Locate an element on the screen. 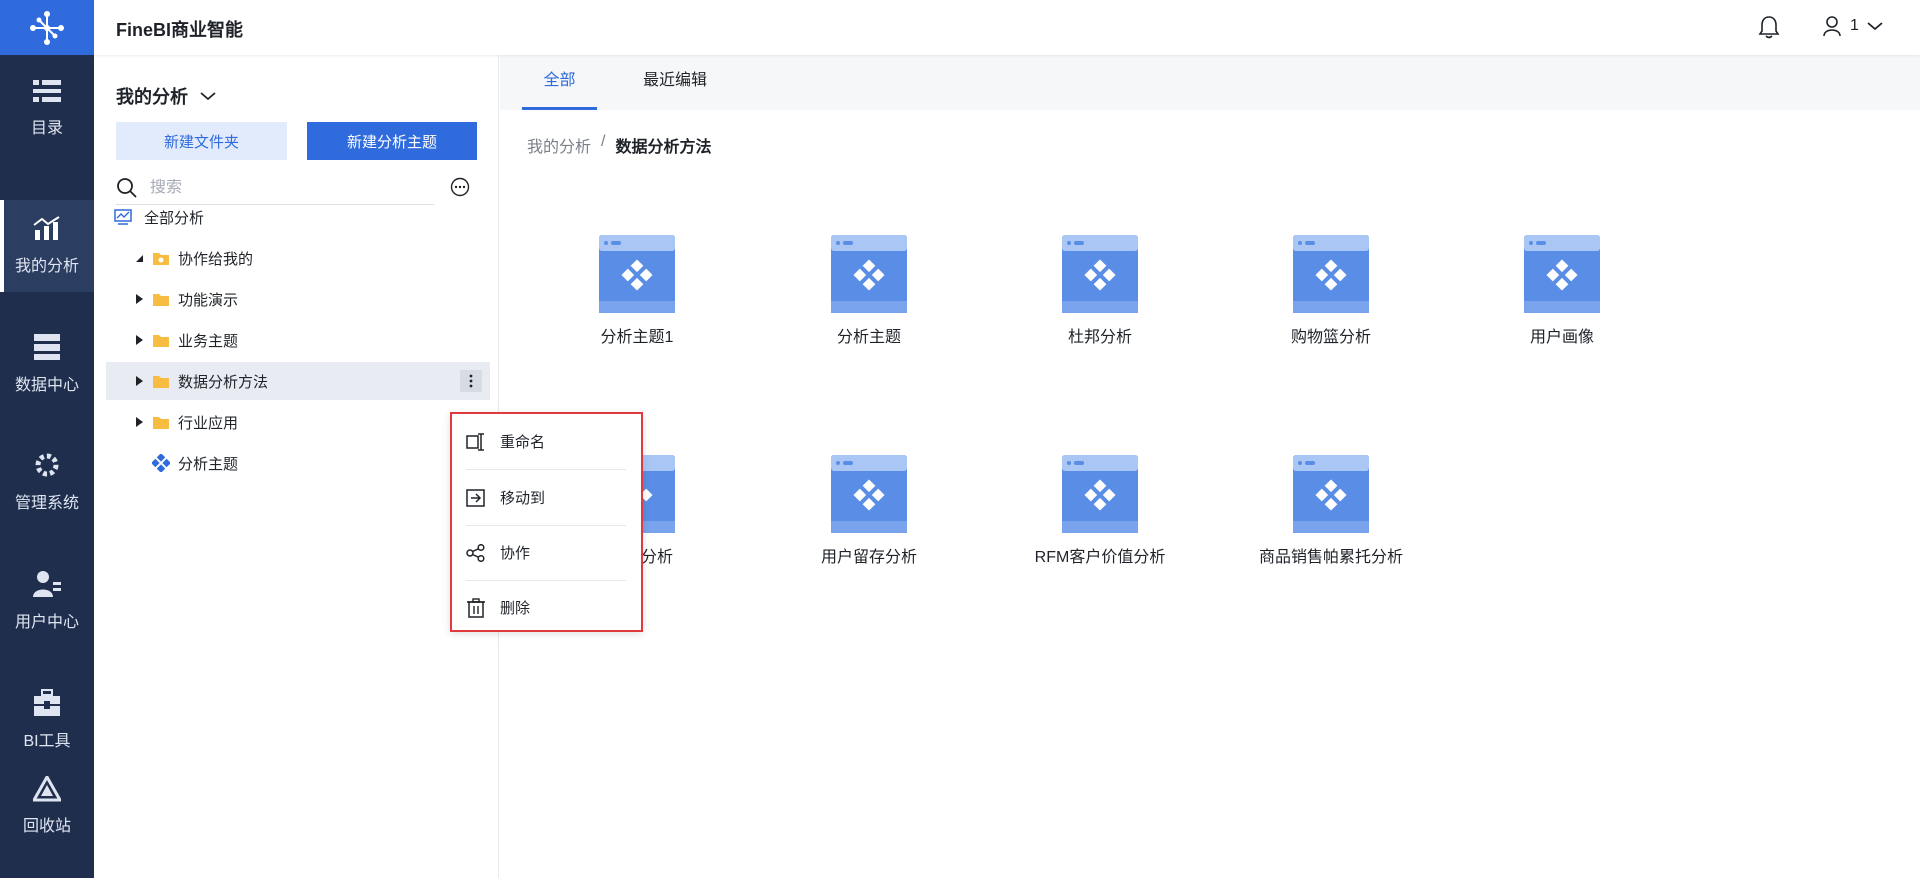 The height and width of the screenshot is (878, 1920). card-label: 杜邦分析 is located at coordinates (1099, 337).